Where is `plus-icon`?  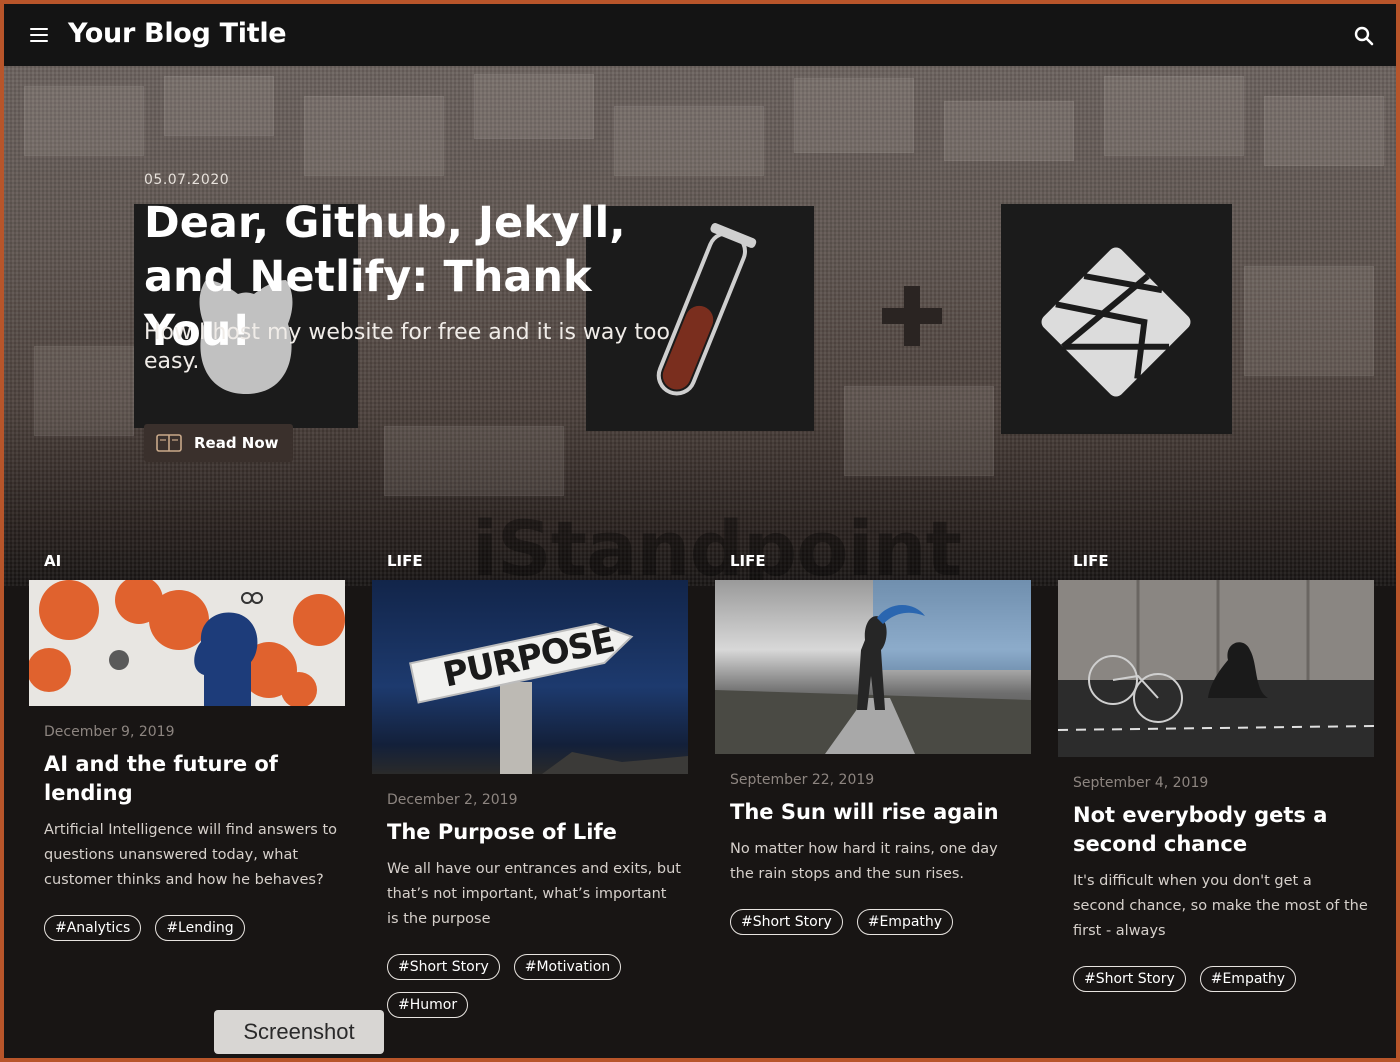 plus-icon is located at coordinates (912, 316).